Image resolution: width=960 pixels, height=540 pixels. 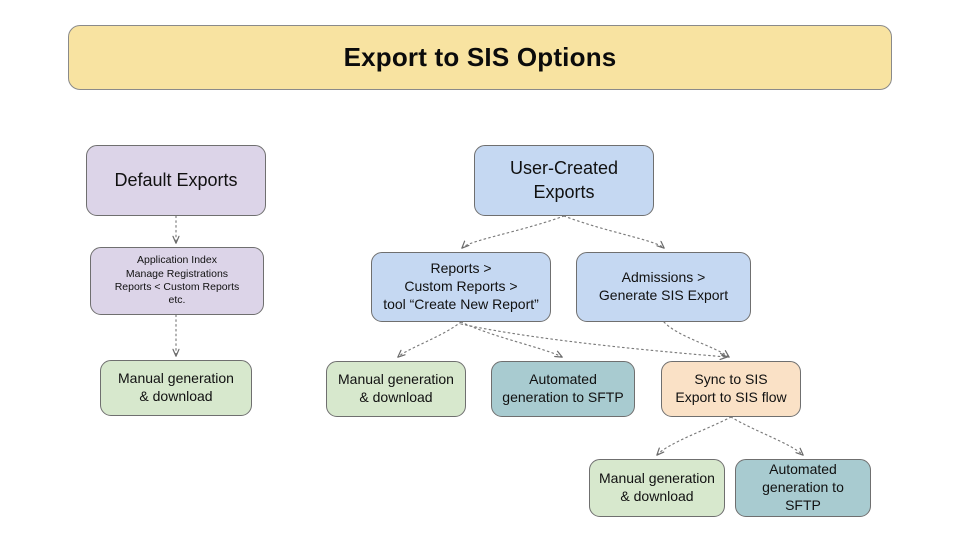 I want to click on node-sis-automated-sftp-label: Automated generation to SFTP, so click(x=803, y=487).